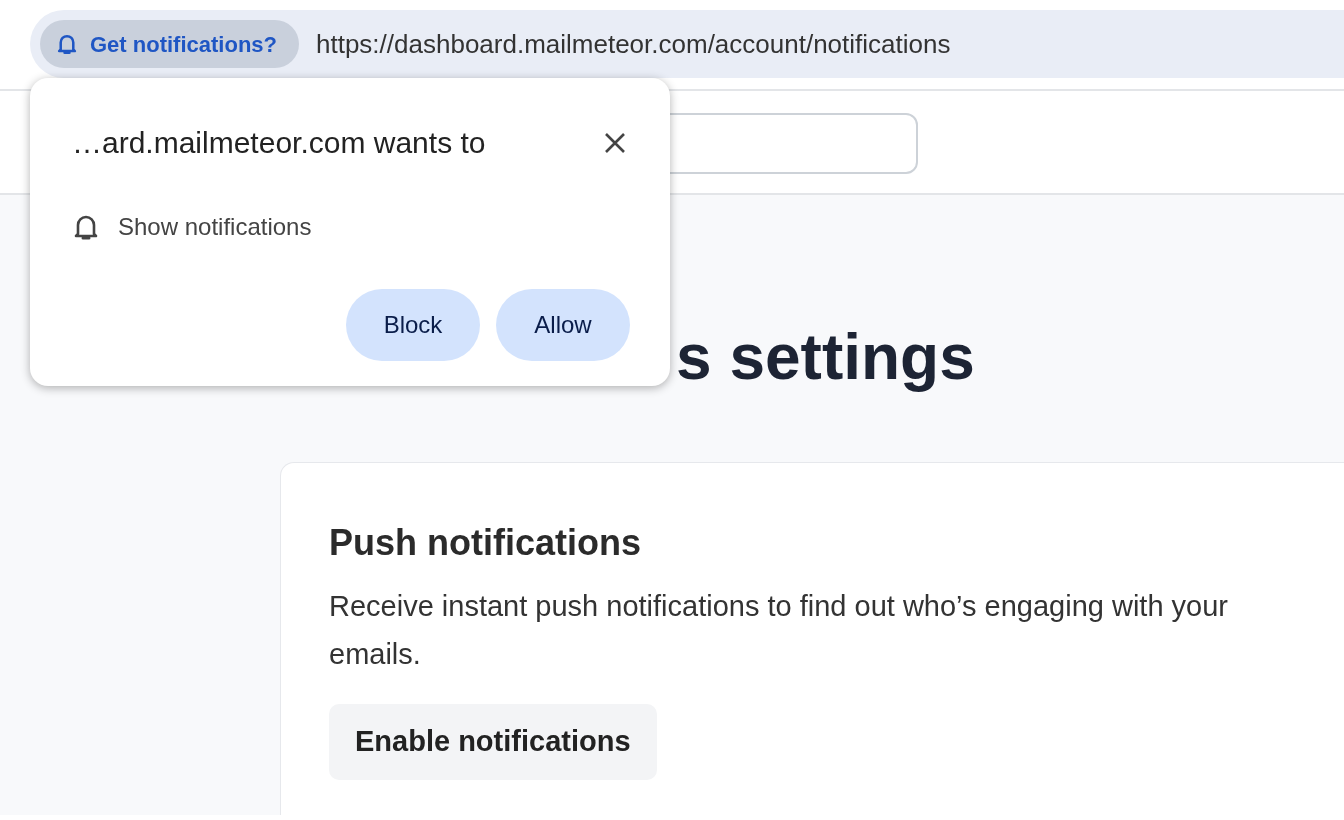  Describe the element at coordinates (413, 325) in the screenshot. I see `permission-button: Block` at that location.